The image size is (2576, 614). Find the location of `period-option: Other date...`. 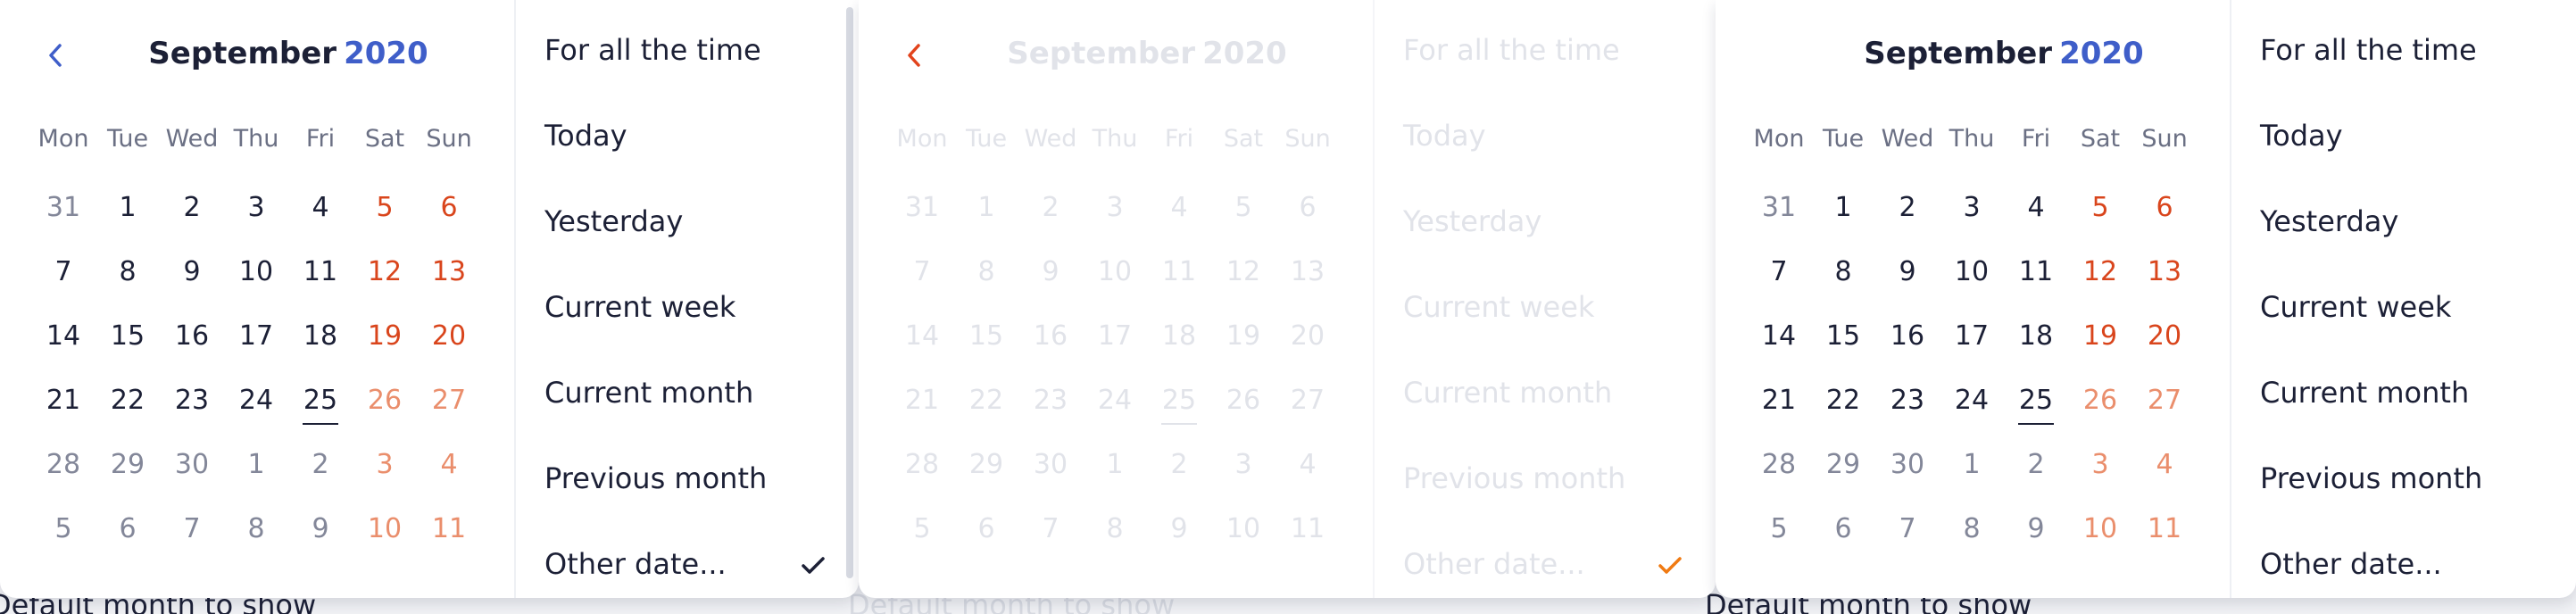

period-option: Other date... is located at coordinates (2403, 568).